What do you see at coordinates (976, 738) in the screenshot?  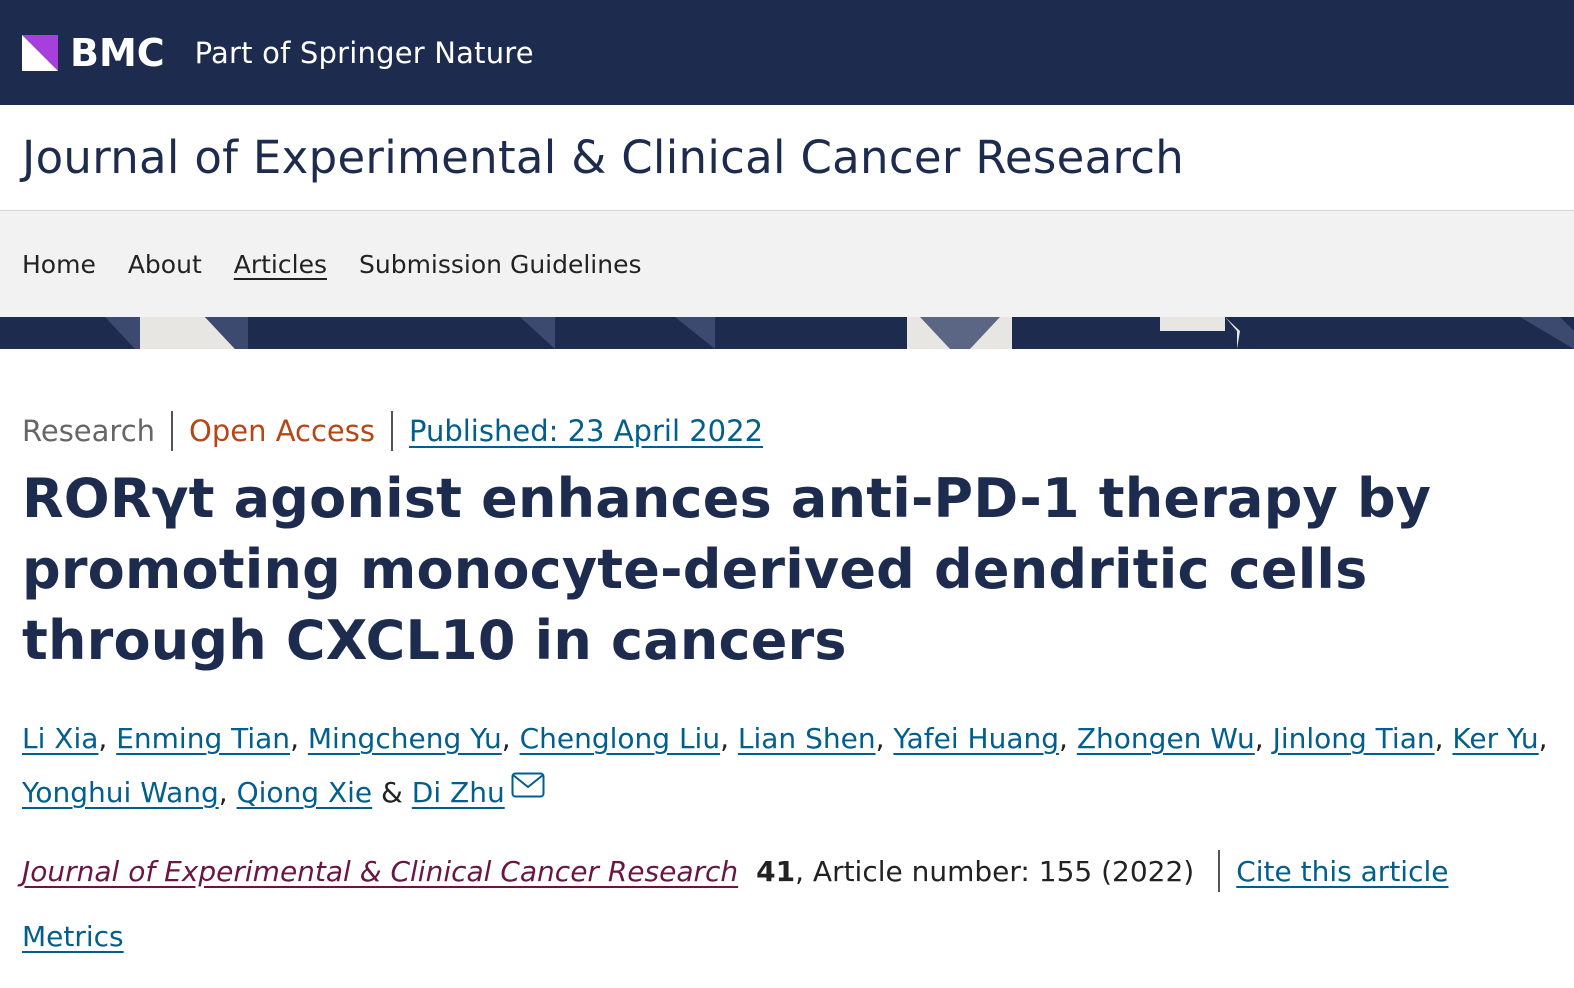 I see `author-link: Yafei Huang` at bounding box center [976, 738].